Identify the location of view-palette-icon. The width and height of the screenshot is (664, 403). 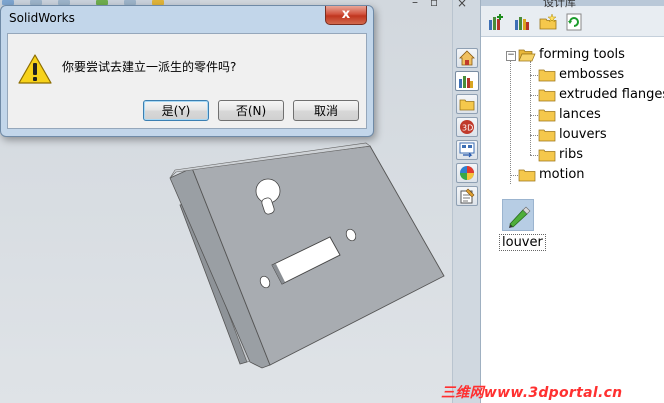
(467, 150).